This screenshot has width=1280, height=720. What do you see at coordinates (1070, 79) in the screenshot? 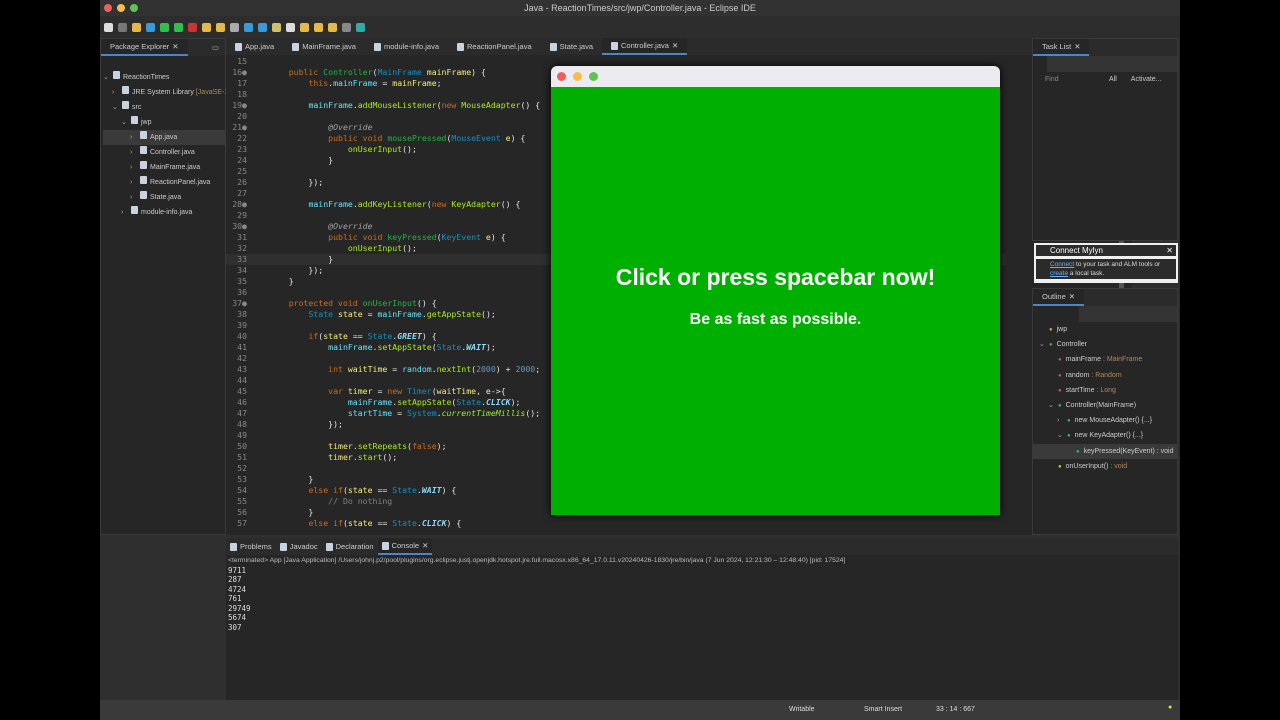
I see `find-input: Find` at bounding box center [1070, 79].